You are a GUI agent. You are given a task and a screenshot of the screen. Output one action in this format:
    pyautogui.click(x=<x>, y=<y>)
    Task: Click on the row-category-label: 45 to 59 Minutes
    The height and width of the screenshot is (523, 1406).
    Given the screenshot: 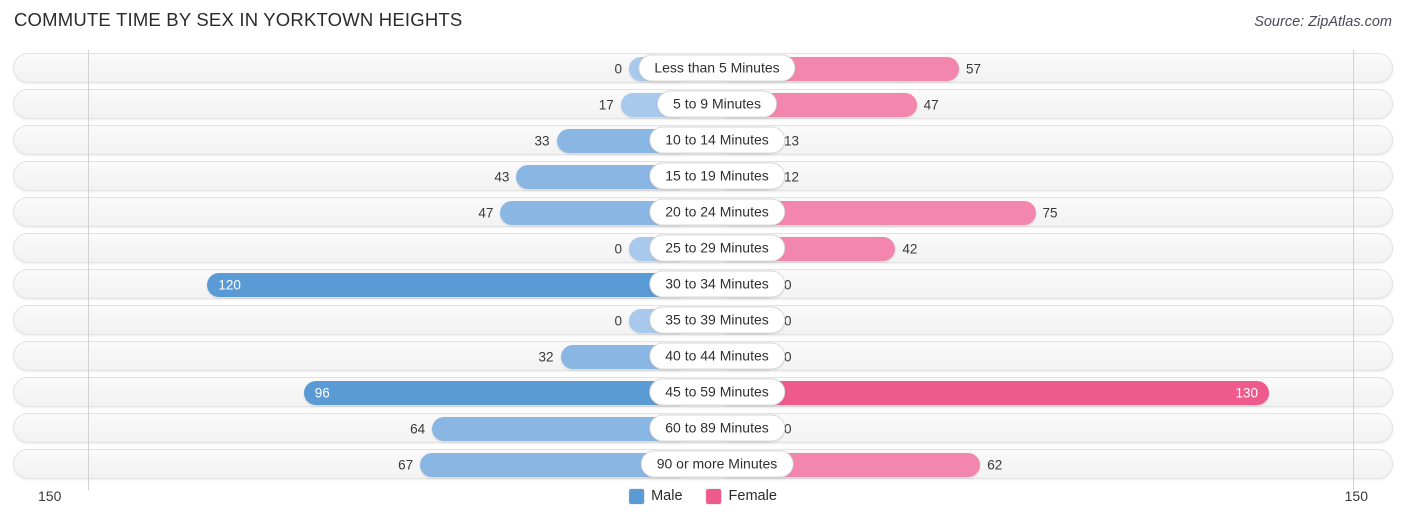 What is the action you would take?
    pyautogui.click(x=717, y=392)
    